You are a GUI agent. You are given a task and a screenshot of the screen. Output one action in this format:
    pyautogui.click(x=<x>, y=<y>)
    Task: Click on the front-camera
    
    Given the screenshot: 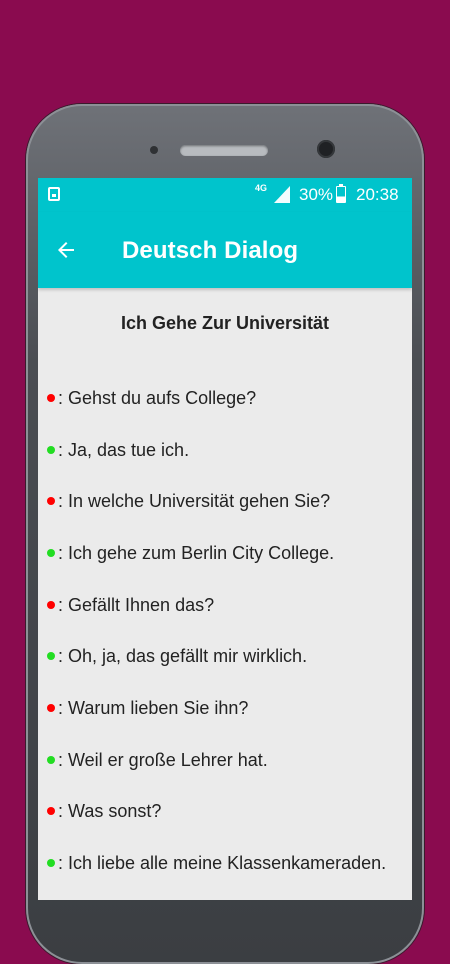 What is the action you would take?
    pyautogui.click(x=326, y=149)
    